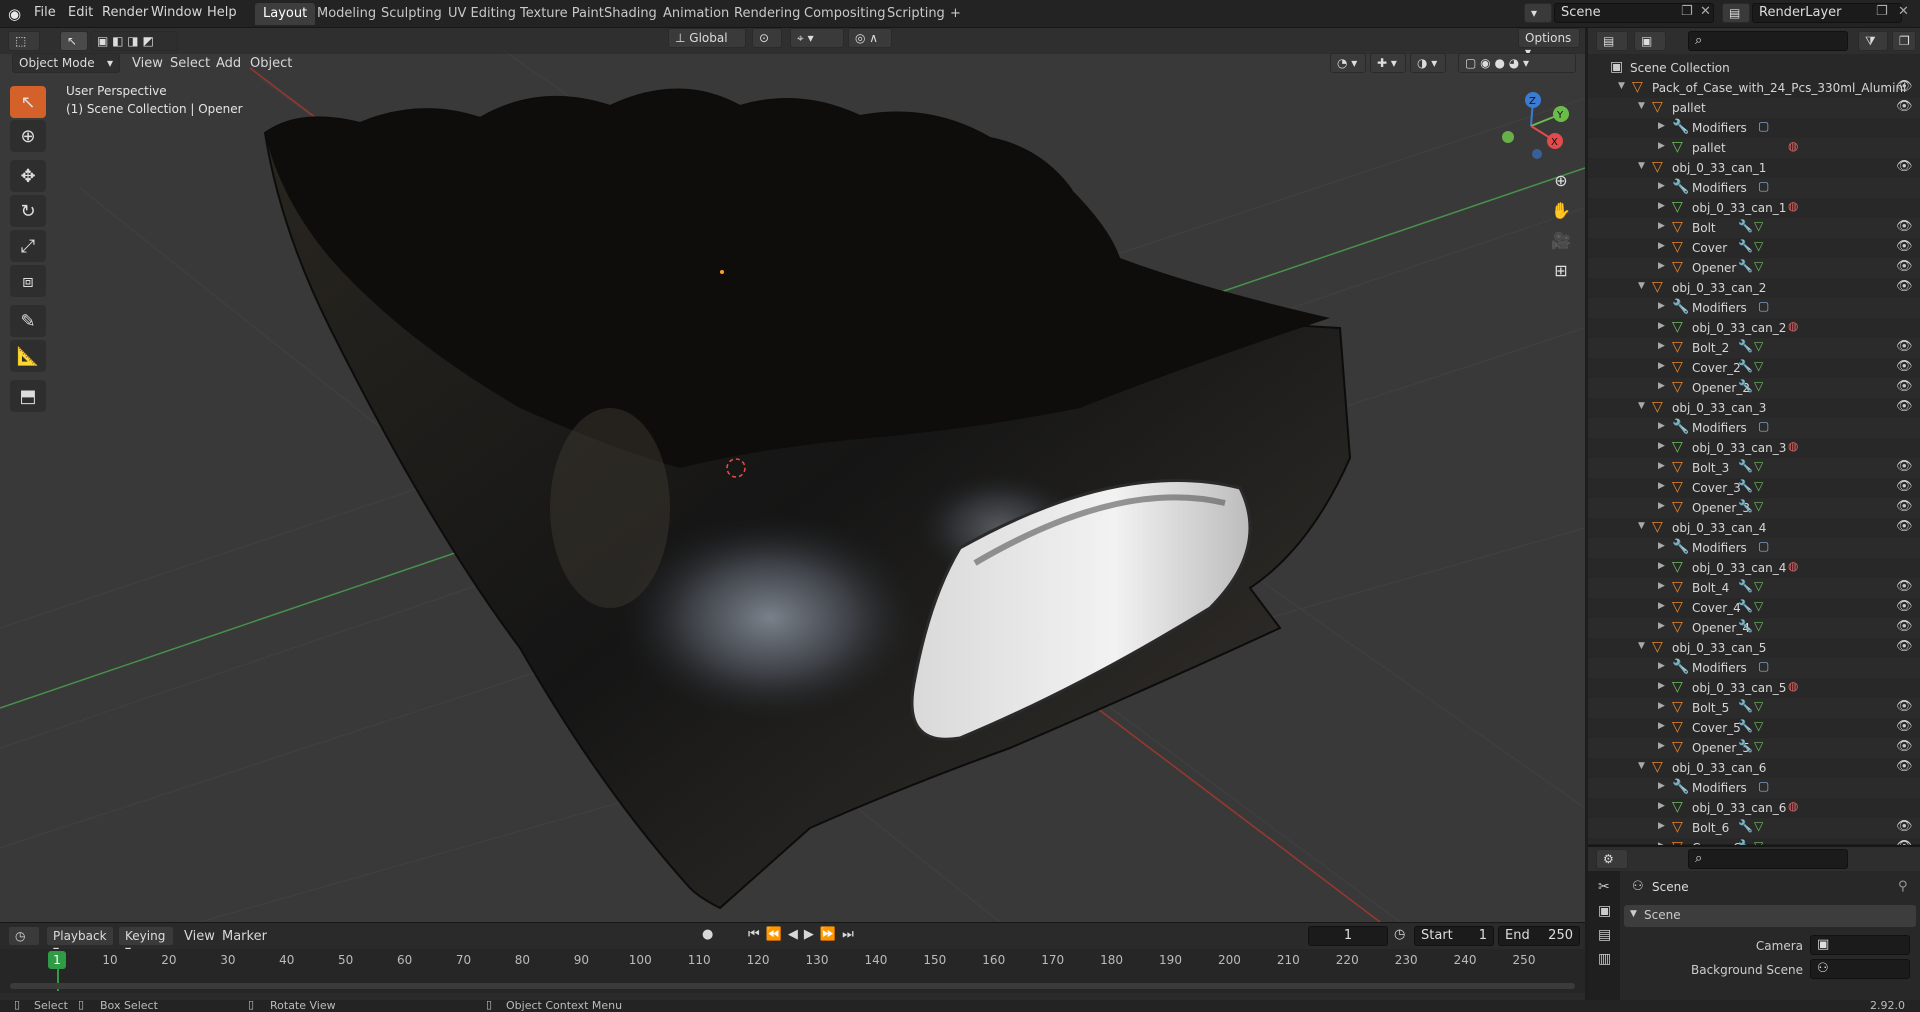  What do you see at coordinates (1561, 270) in the screenshot?
I see `perspective-toggle-icon: ⊞` at bounding box center [1561, 270].